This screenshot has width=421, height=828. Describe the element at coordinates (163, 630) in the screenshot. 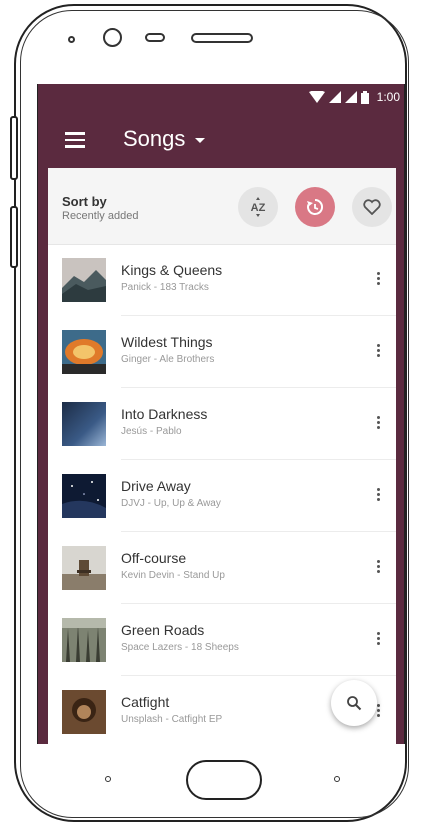

I see `song-title: Green Roads` at that location.